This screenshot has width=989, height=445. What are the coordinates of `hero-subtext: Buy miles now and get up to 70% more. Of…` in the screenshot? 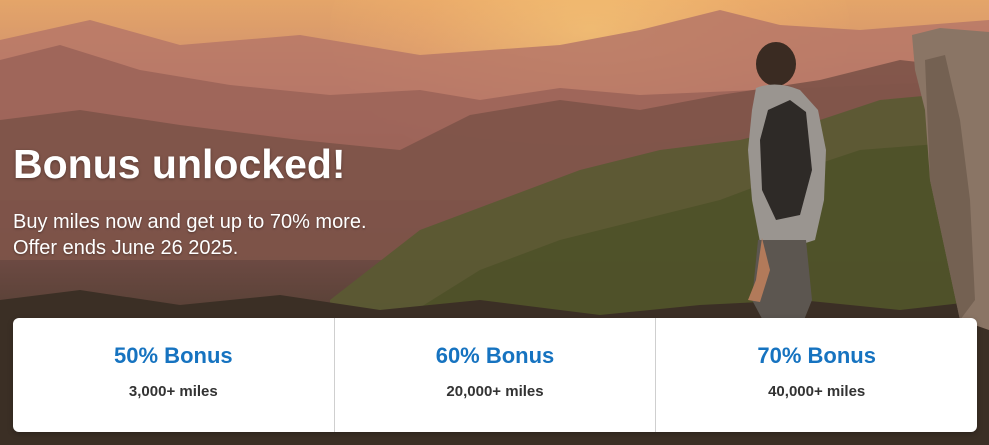 It's located at (190, 235).